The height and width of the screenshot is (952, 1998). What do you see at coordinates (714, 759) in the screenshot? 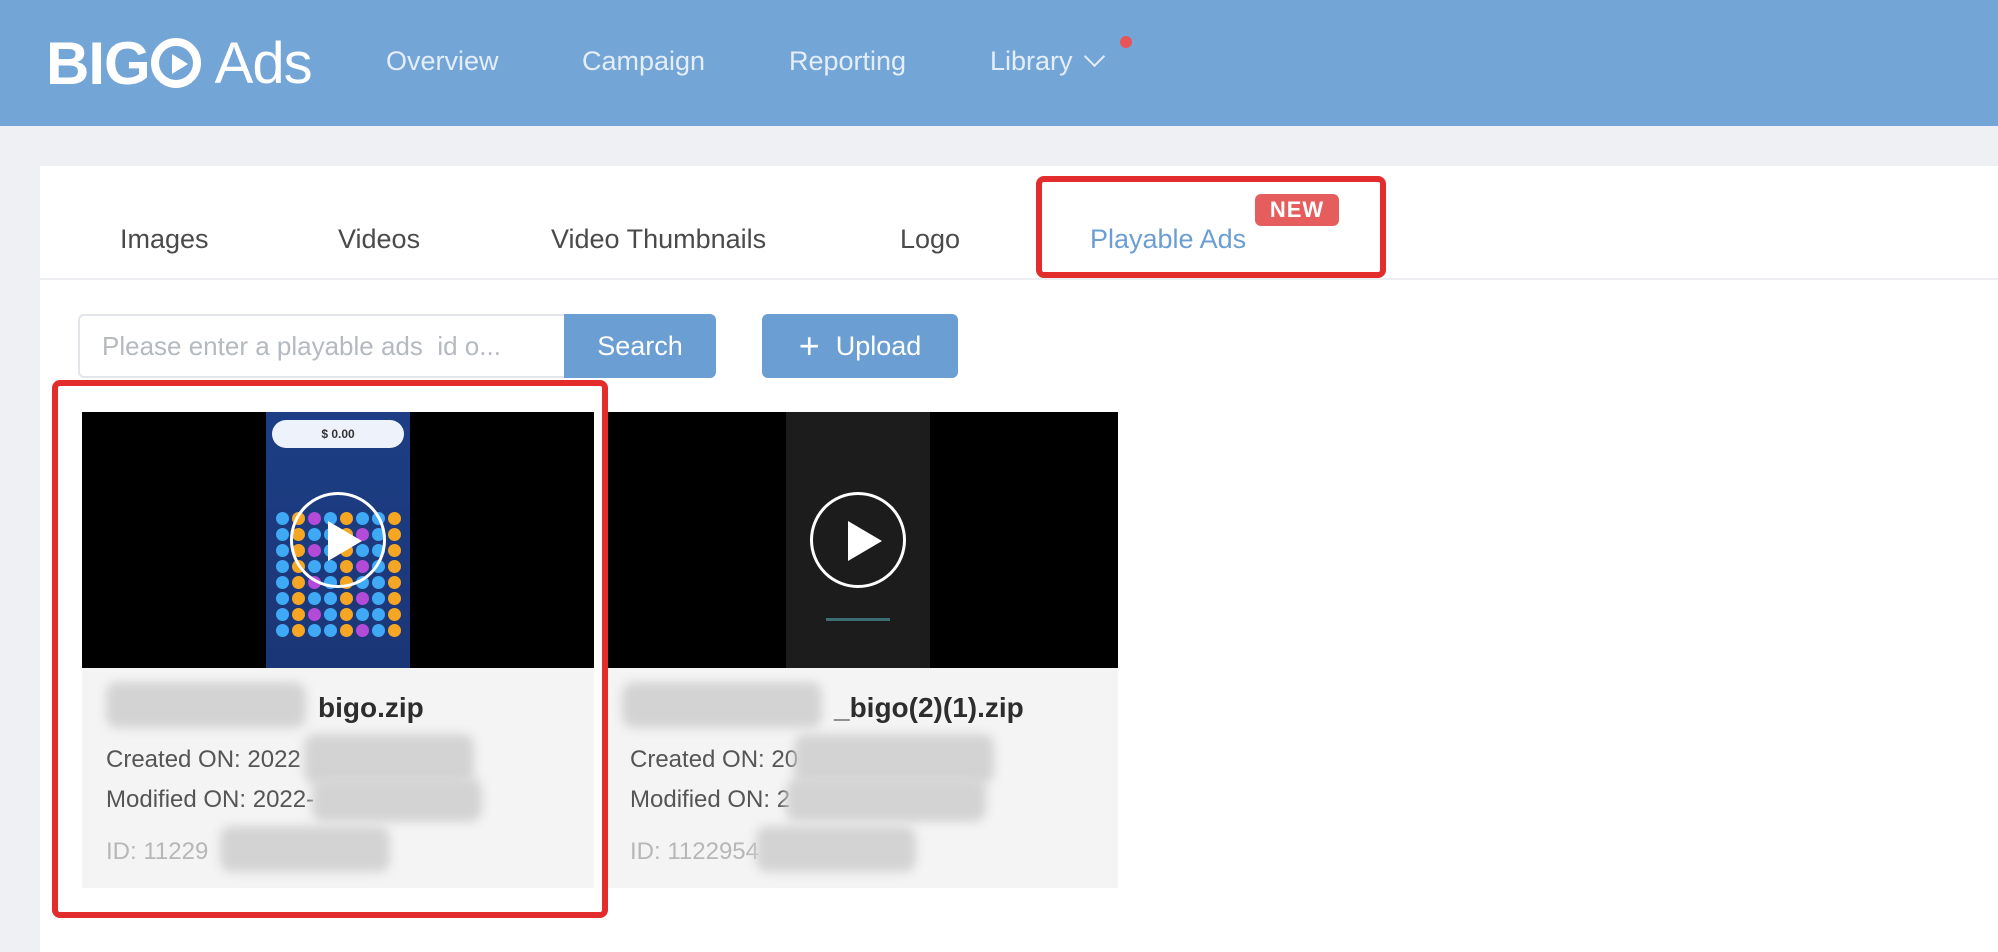
I see `created-date: Created ON: 20` at bounding box center [714, 759].